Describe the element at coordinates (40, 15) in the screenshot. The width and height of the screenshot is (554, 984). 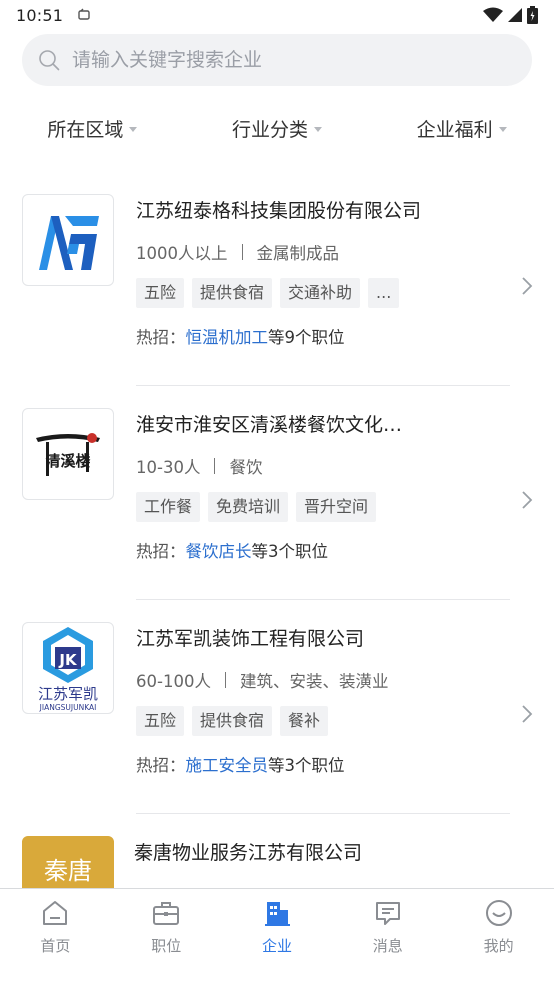
I see `status-time: 10:51` at that location.